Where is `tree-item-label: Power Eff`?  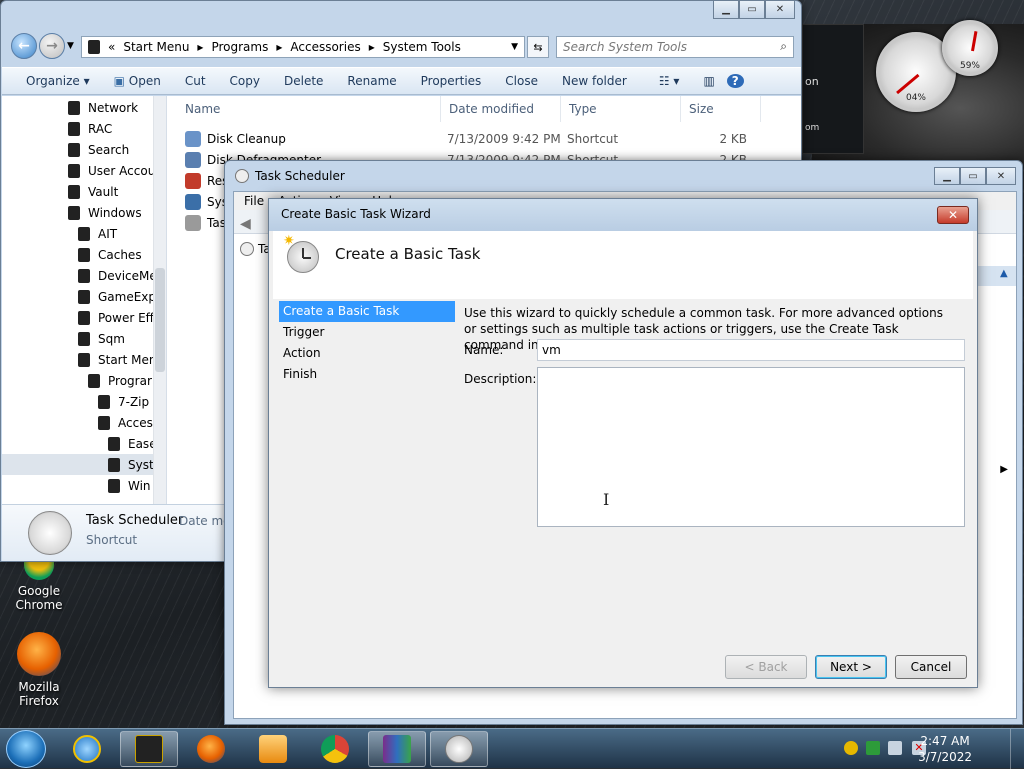 tree-item-label: Power Eff is located at coordinates (126, 317).